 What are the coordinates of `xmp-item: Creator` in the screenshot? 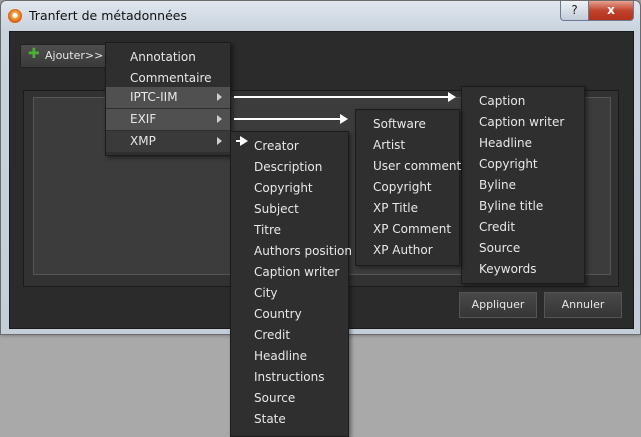 It's located at (289, 146).